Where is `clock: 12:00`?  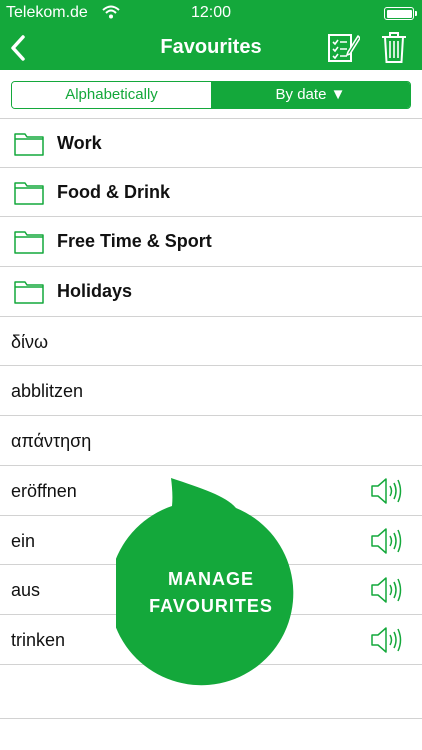 clock: 12:00 is located at coordinates (211, 12).